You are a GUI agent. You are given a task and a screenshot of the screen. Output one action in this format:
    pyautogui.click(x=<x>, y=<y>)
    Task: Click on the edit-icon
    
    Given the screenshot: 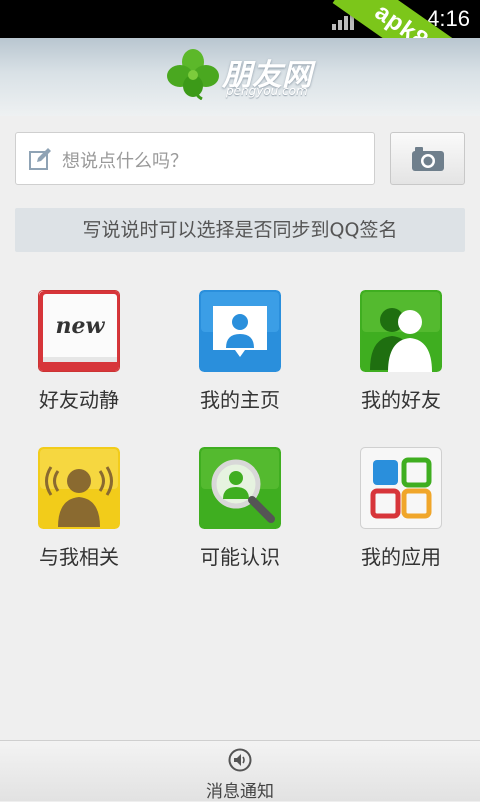 What is the action you would take?
    pyautogui.click(x=40, y=159)
    